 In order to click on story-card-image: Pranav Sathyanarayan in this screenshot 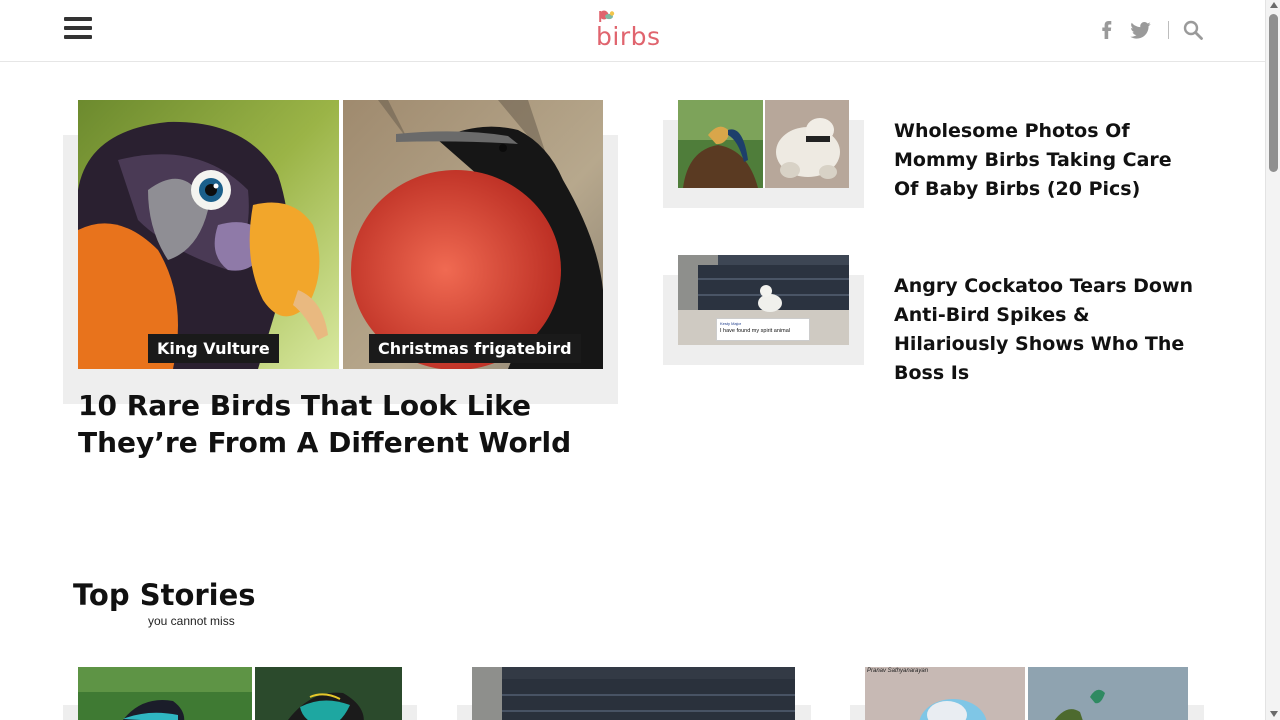, I will do `click(1026, 693)`.